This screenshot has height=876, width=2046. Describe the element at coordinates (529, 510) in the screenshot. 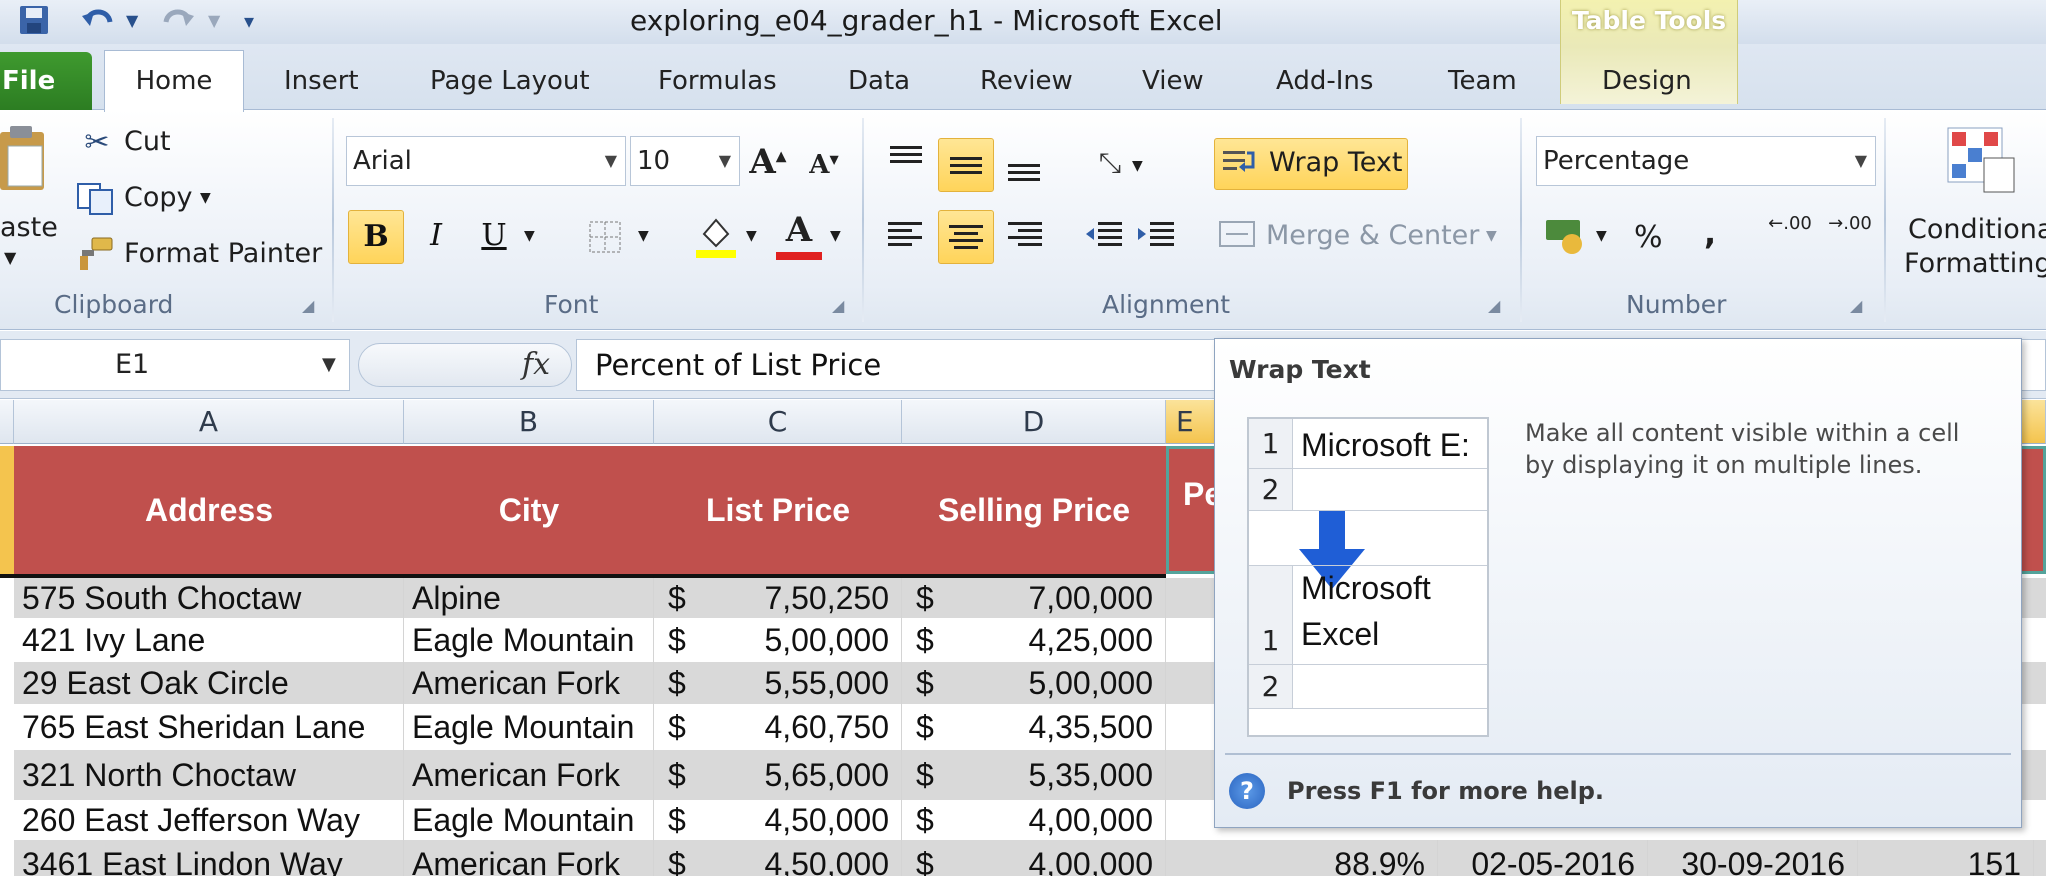

I see `header-city: City` at that location.